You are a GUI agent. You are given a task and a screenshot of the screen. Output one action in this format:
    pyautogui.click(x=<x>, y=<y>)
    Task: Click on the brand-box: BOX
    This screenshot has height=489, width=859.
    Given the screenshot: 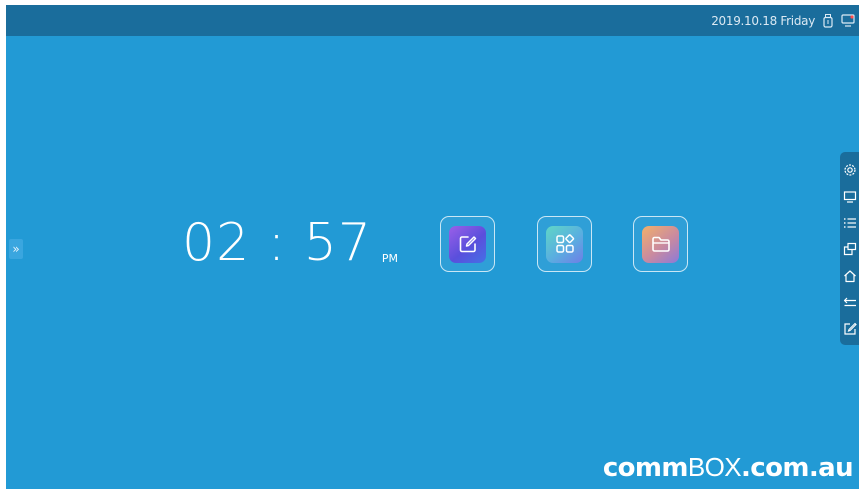 What is the action you would take?
    pyautogui.click(x=714, y=467)
    